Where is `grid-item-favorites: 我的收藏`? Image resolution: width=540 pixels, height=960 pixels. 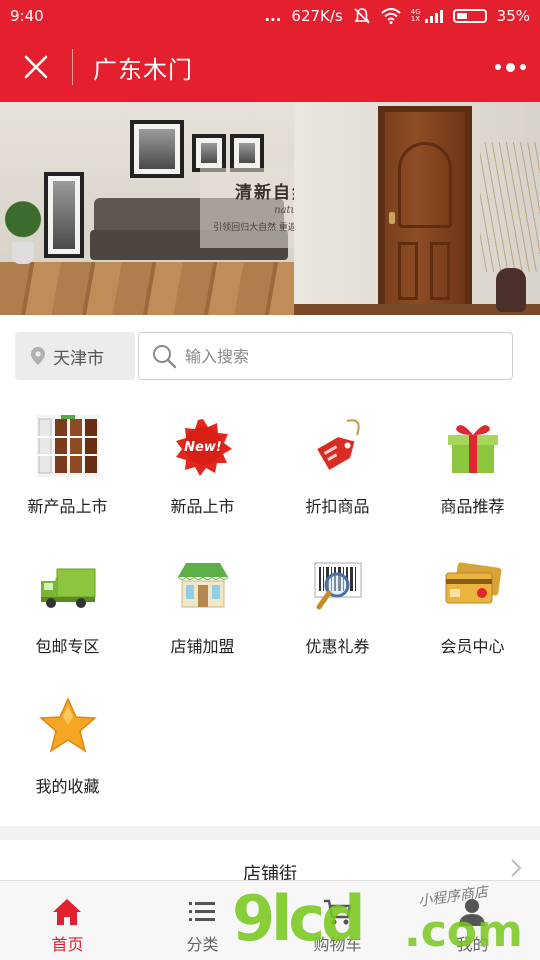
grid-item-favorites: 我的收藏 is located at coordinates (67, 745).